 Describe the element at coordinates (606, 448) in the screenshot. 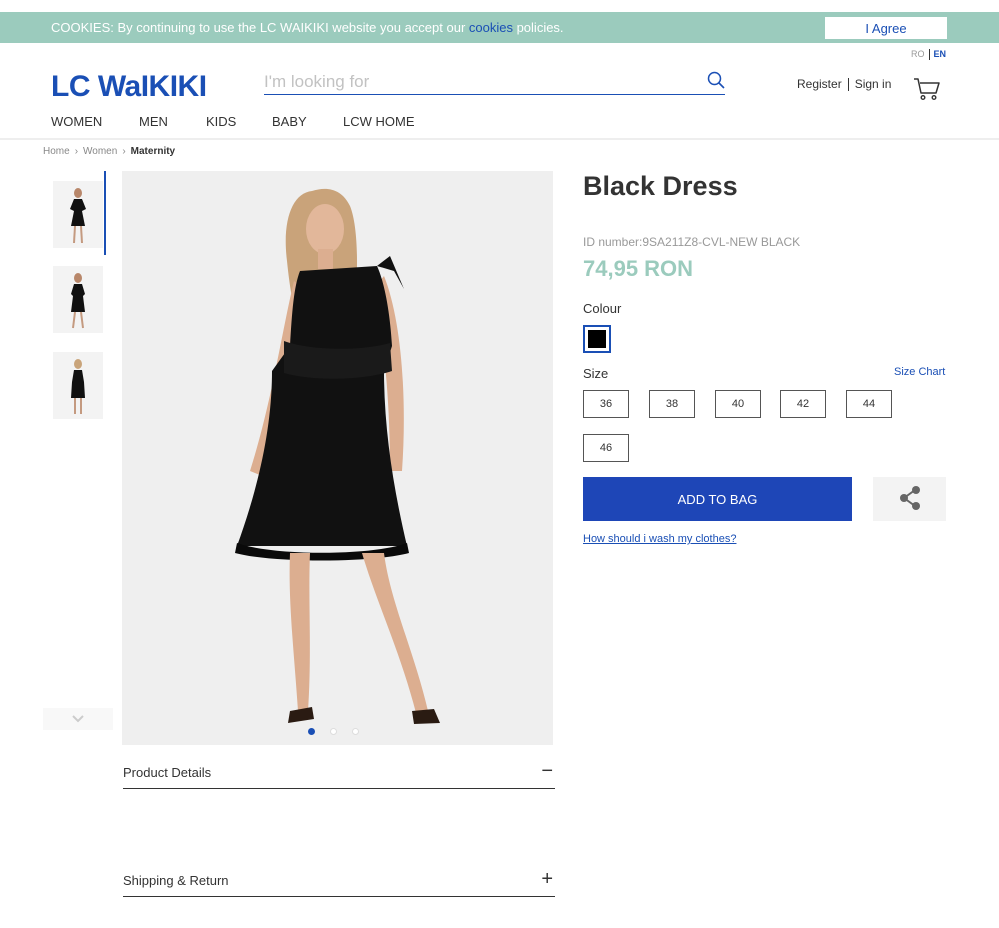

I see `size-option-46: 46` at that location.